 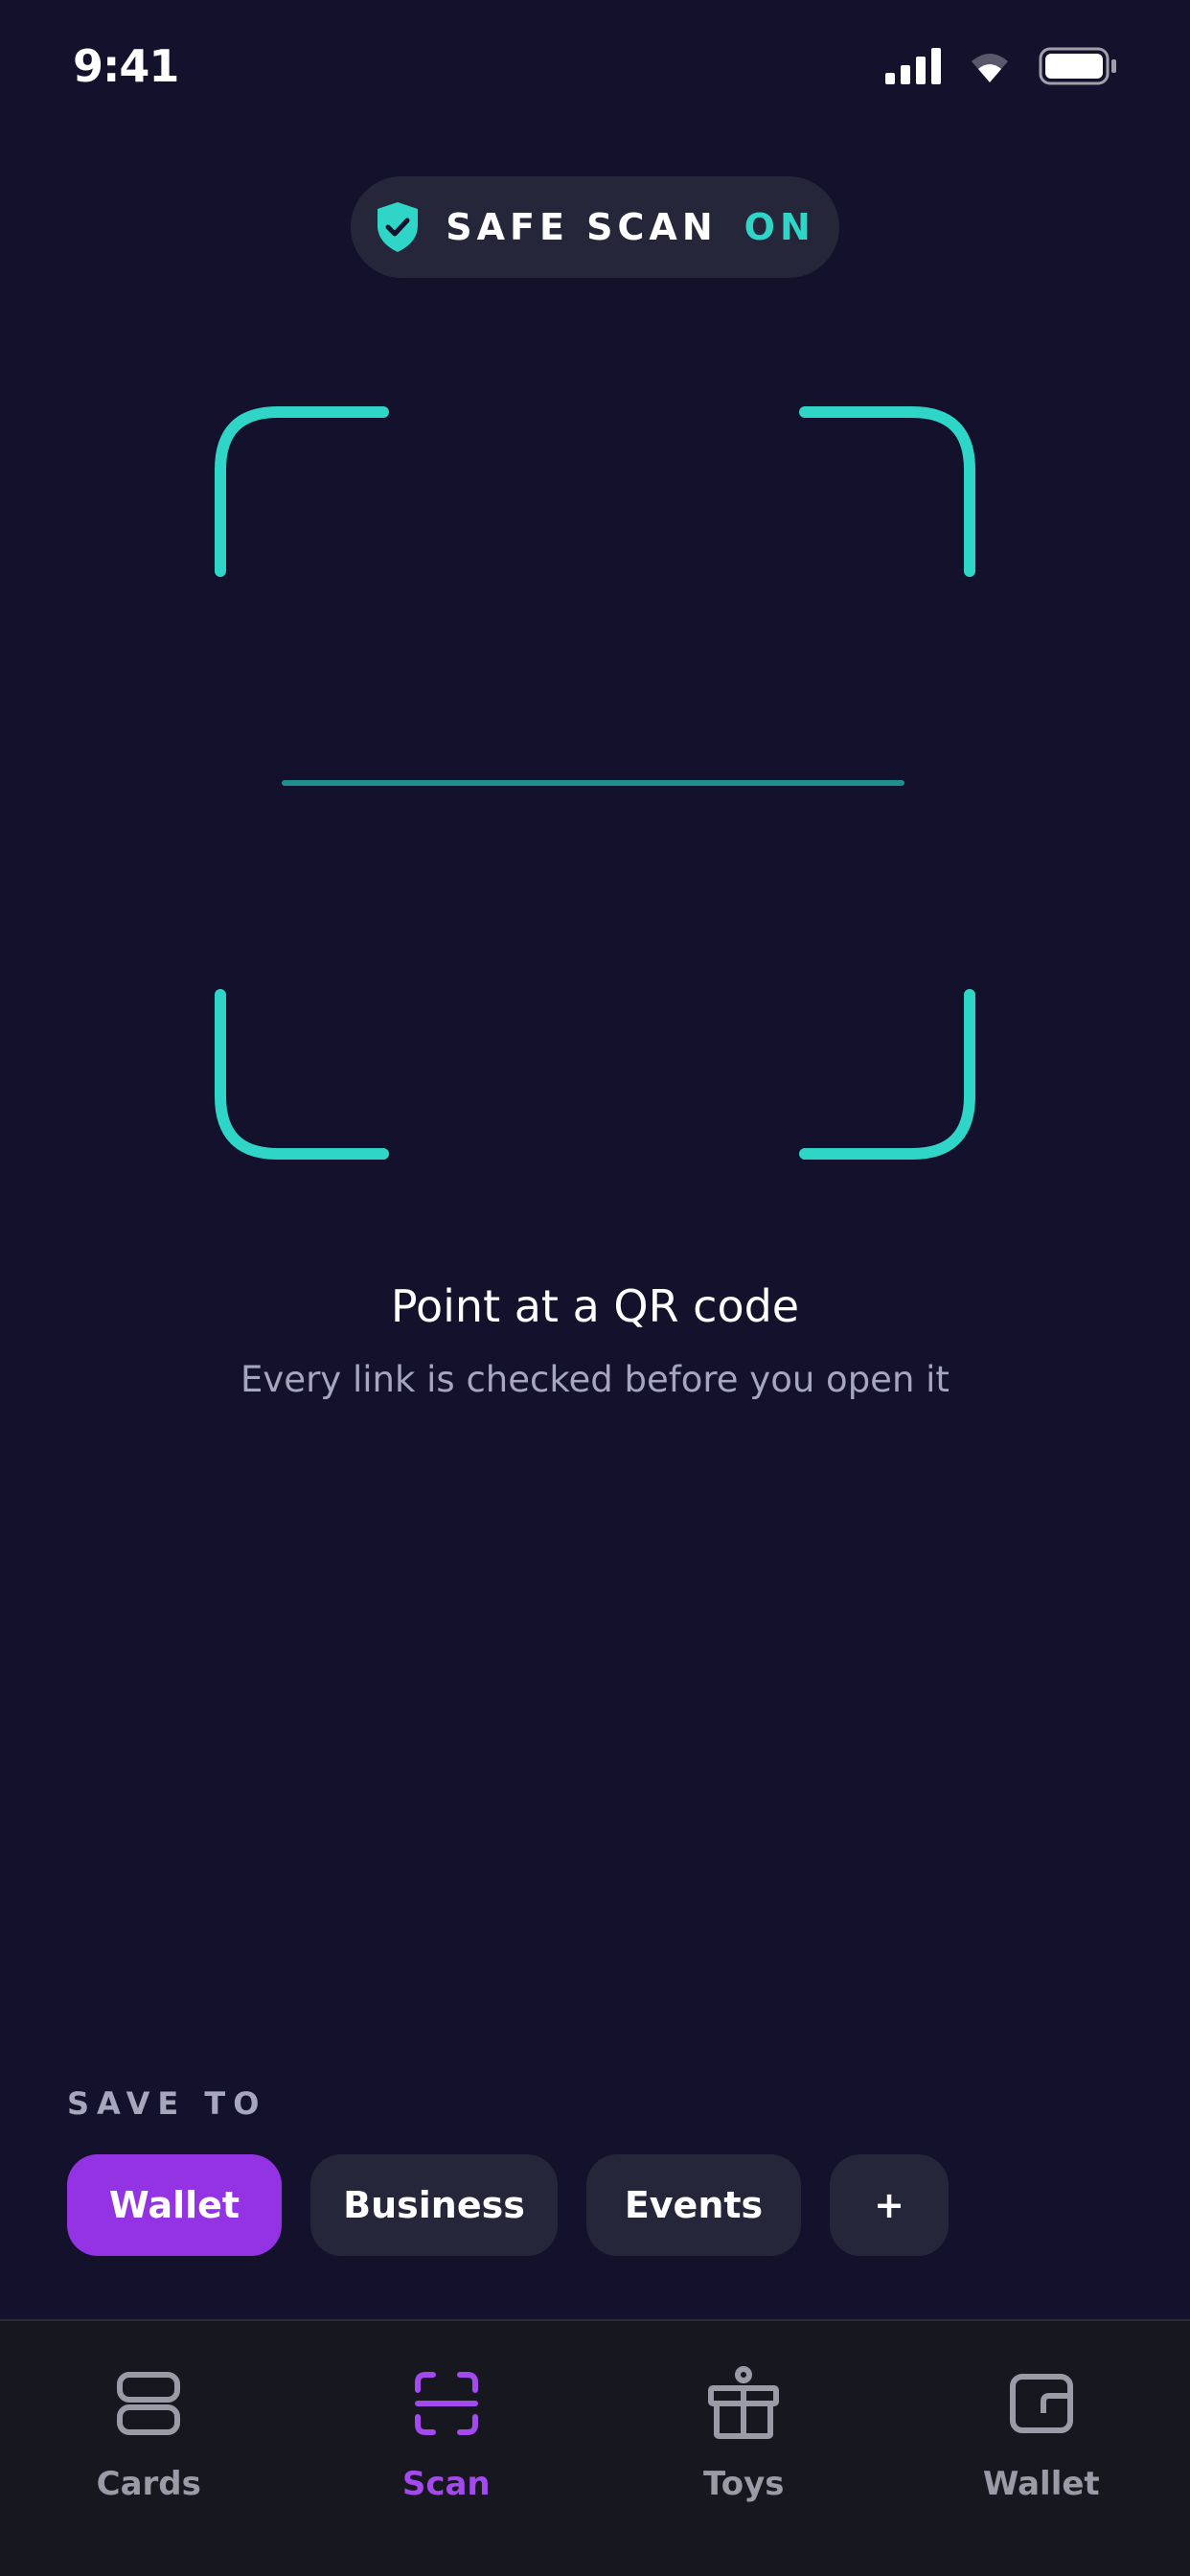 I want to click on safe-scan-toggle: SAFE SCAN ON, so click(x=595, y=227).